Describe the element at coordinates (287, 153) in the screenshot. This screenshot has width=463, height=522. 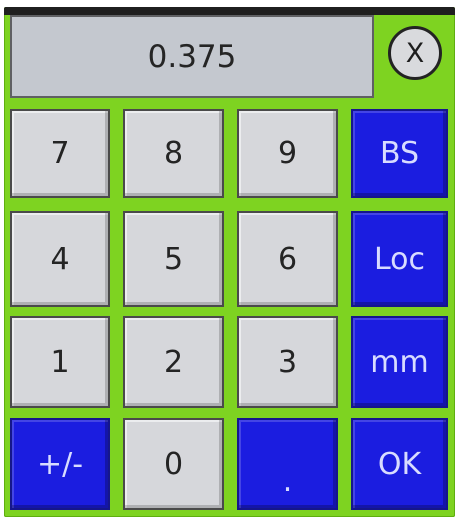
I see `key-9: 9` at that location.